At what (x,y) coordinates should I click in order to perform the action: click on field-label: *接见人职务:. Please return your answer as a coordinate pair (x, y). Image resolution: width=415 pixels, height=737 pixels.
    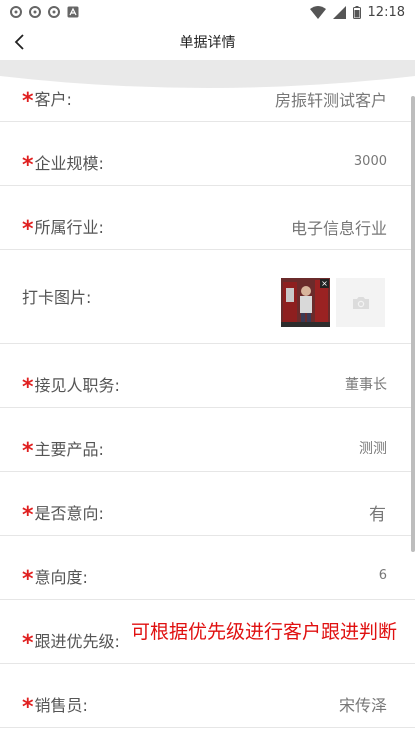
    Looking at the image, I should click on (71, 387).